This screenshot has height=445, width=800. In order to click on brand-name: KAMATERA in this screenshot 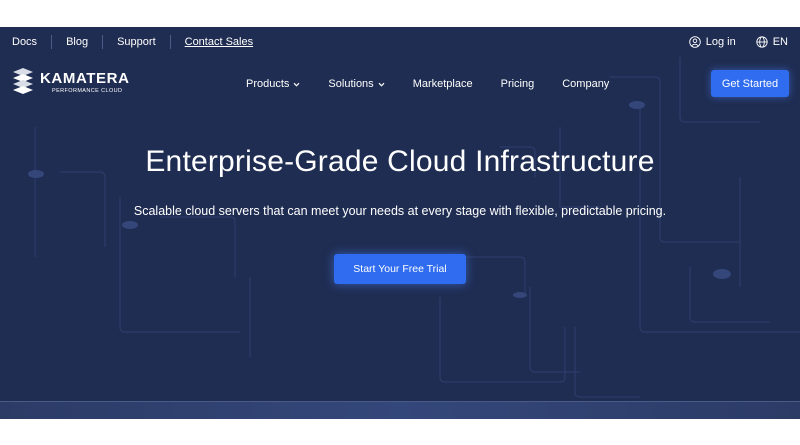, I will do `click(85, 78)`.